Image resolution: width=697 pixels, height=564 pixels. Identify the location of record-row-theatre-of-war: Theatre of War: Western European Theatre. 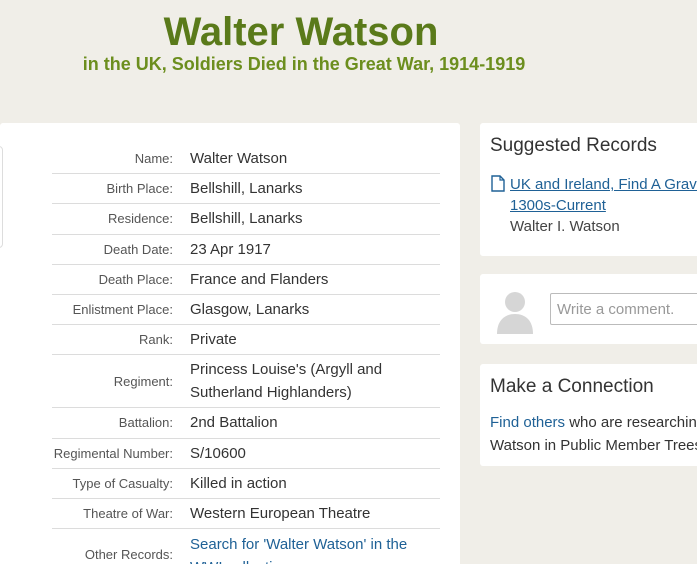
(246, 514).